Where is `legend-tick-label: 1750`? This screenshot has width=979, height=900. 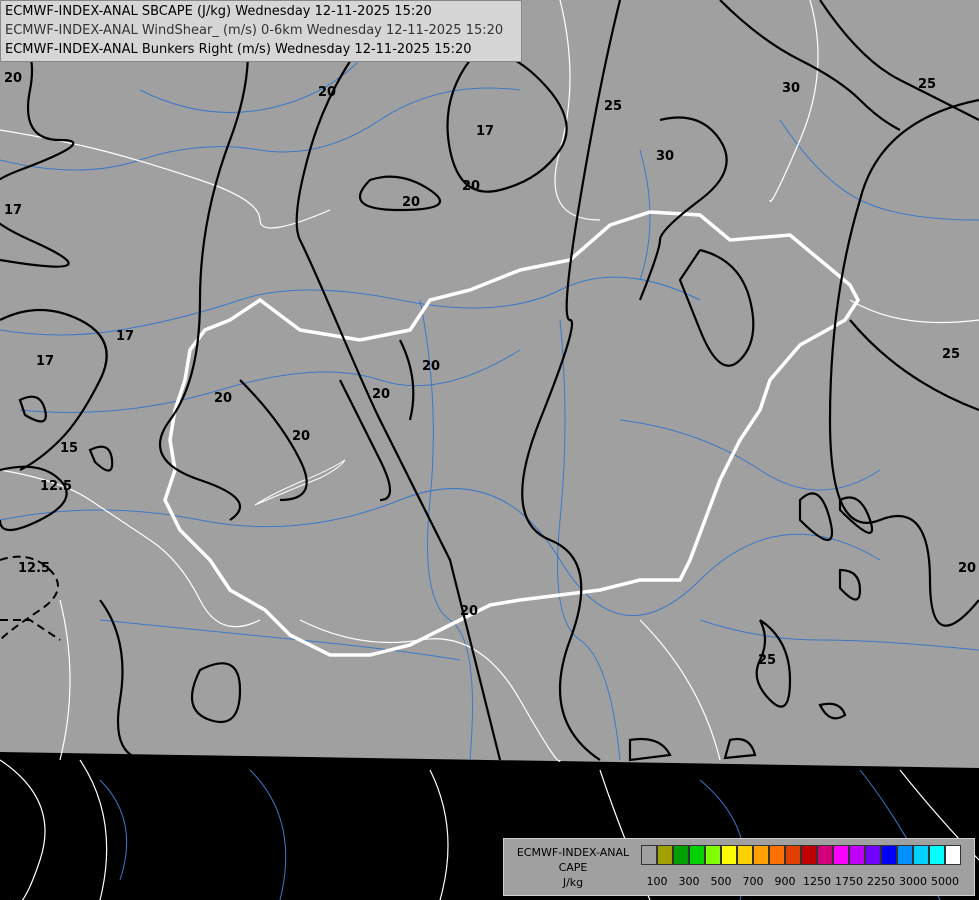 legend-tick-label: 1750 is located at coordinates (849, 881).